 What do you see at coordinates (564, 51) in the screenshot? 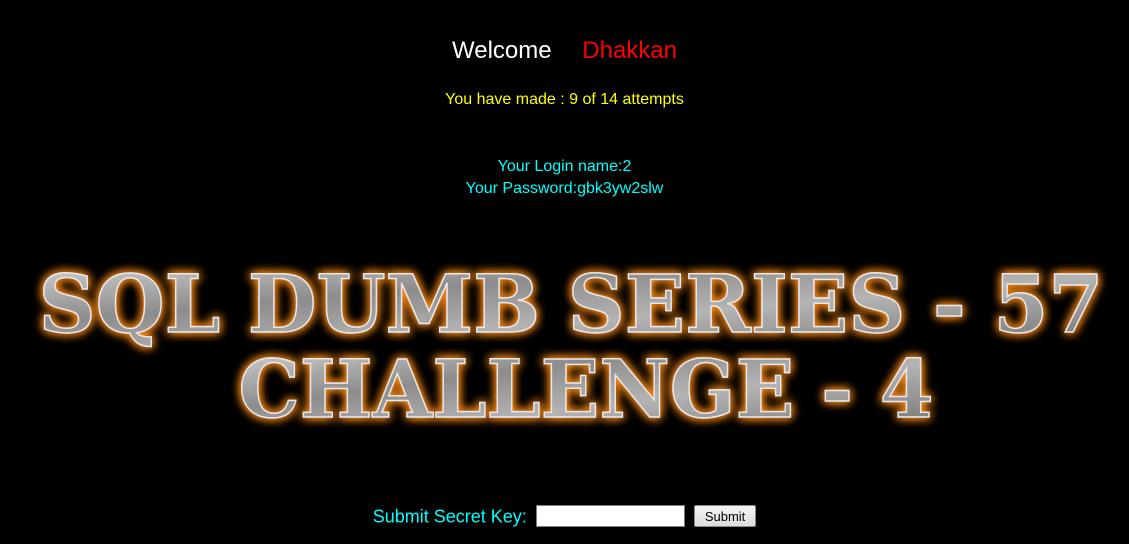
I see `welcome-line: Welcome Dhakkan` at bounding box center [564, 51].